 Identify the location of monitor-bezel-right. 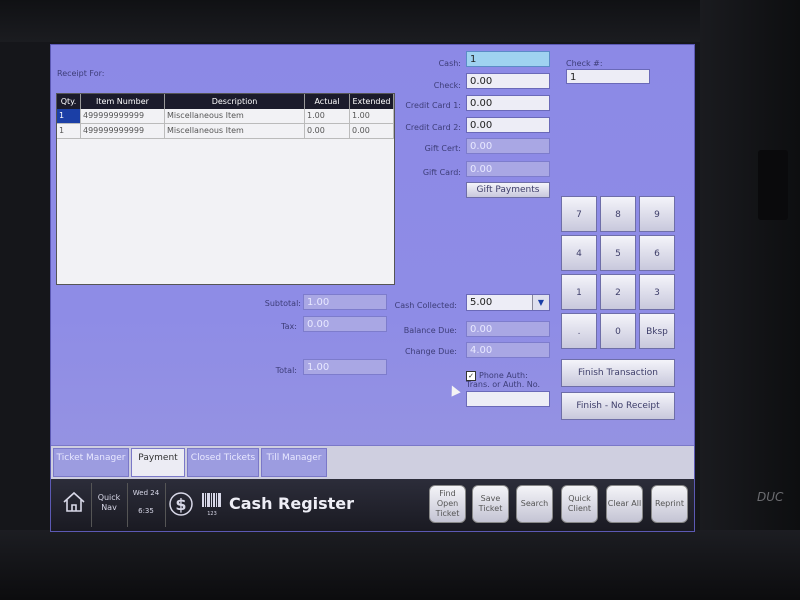
(750, 300).